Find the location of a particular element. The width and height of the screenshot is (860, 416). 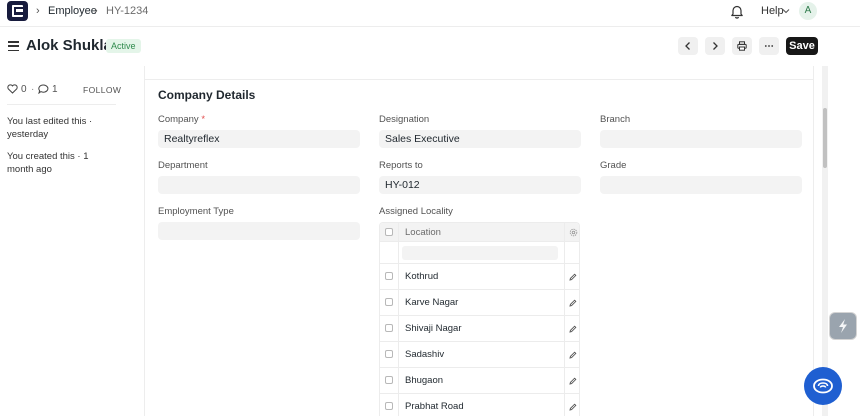

page-title: Alok Shukla is located at coordinates (69, 45).